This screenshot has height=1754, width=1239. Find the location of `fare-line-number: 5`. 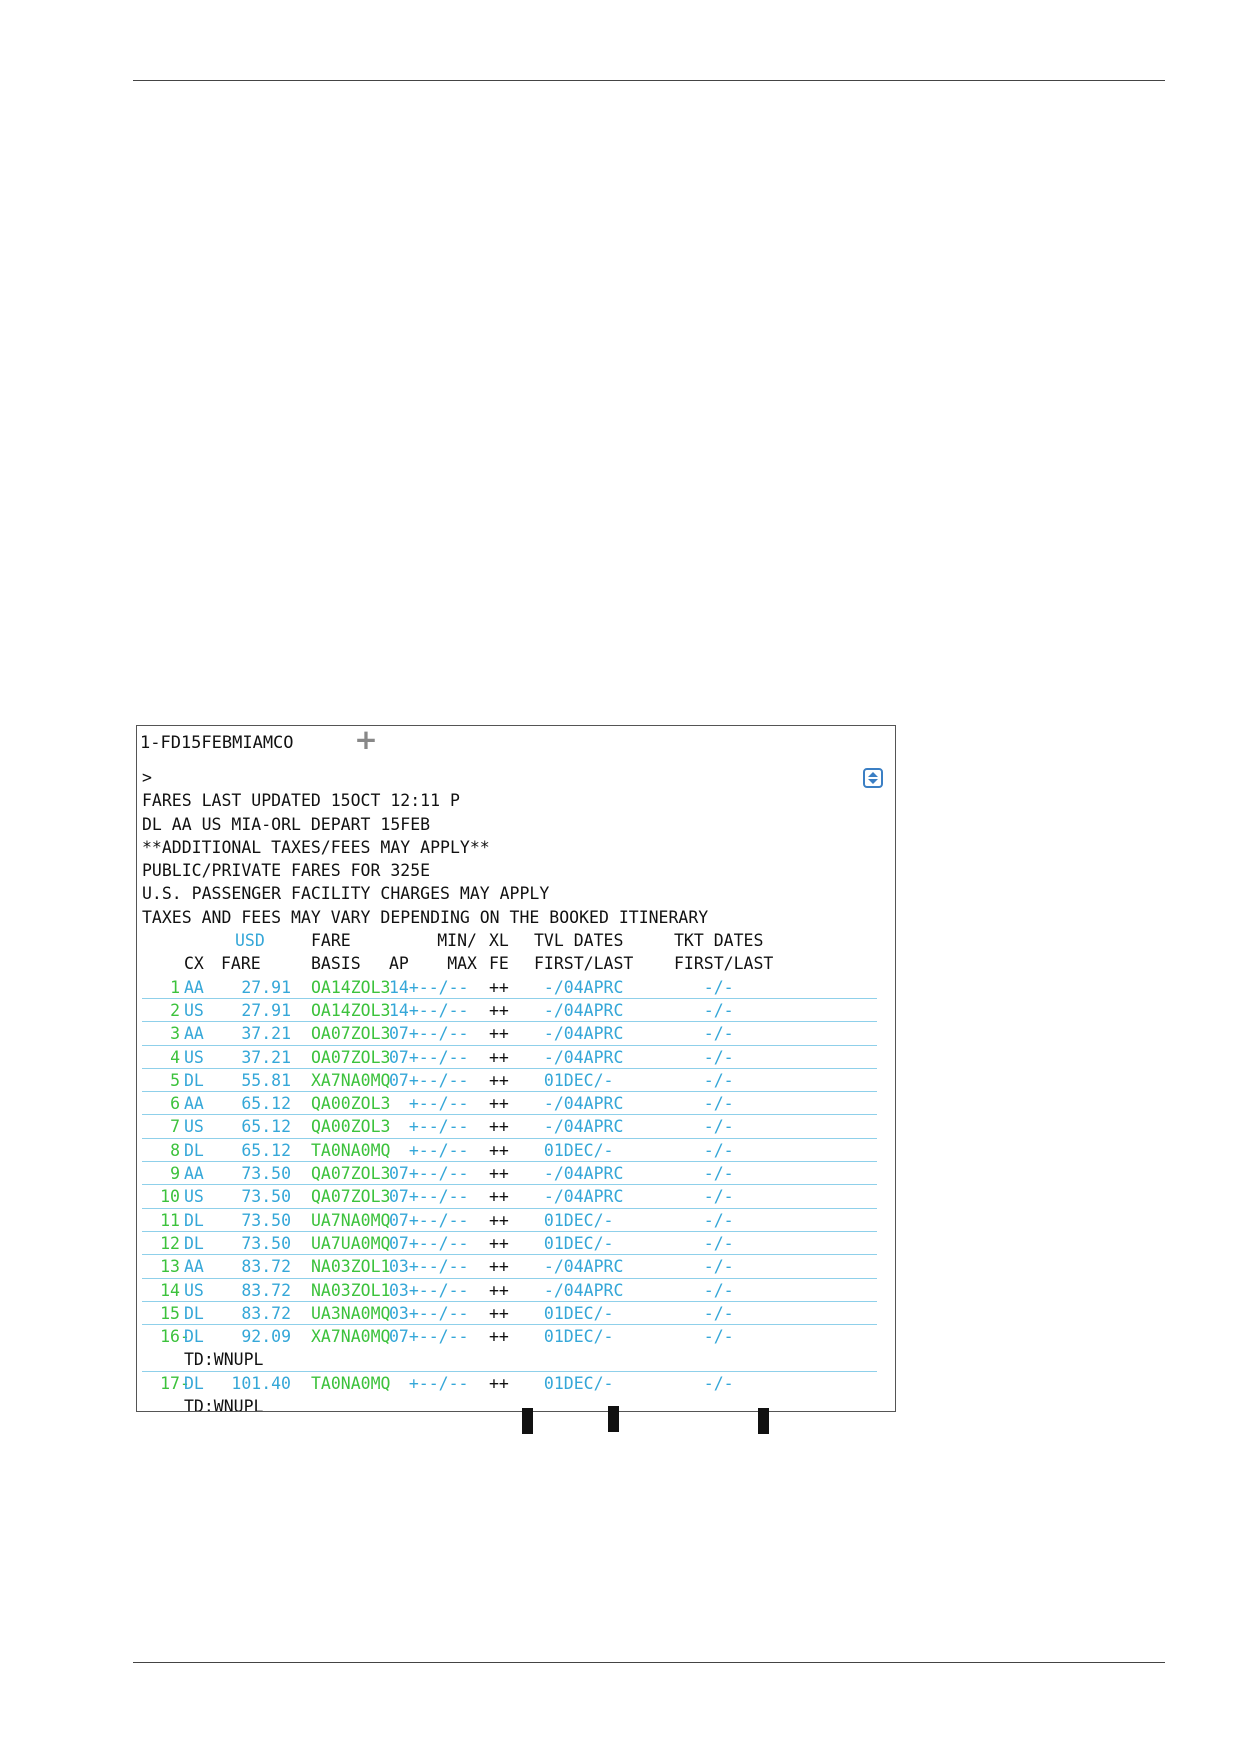

fare-line-number: 5 is located at coordinates (175, 1080).